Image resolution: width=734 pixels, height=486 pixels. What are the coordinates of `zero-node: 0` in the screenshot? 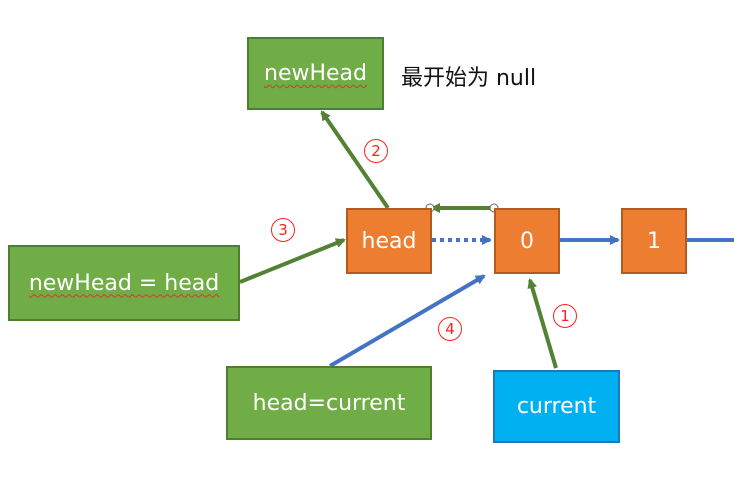 It's located at (527, 241).